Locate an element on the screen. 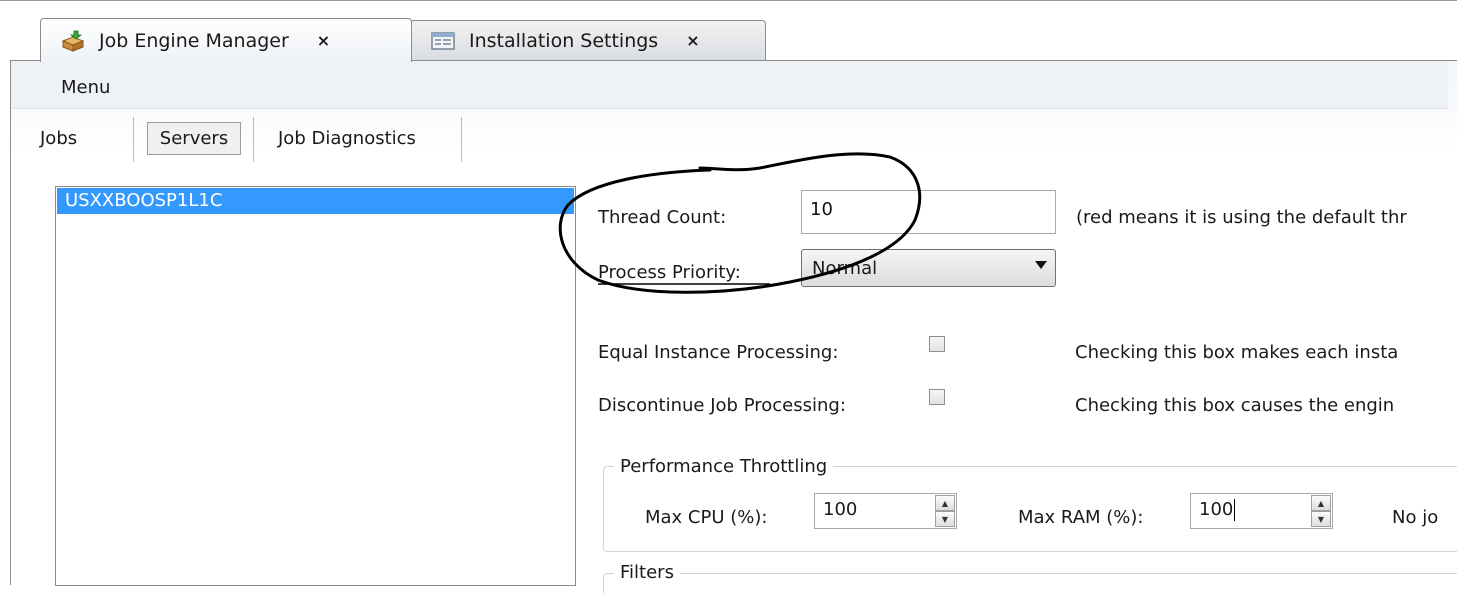  package-icon is located at coordinates (73, 41).